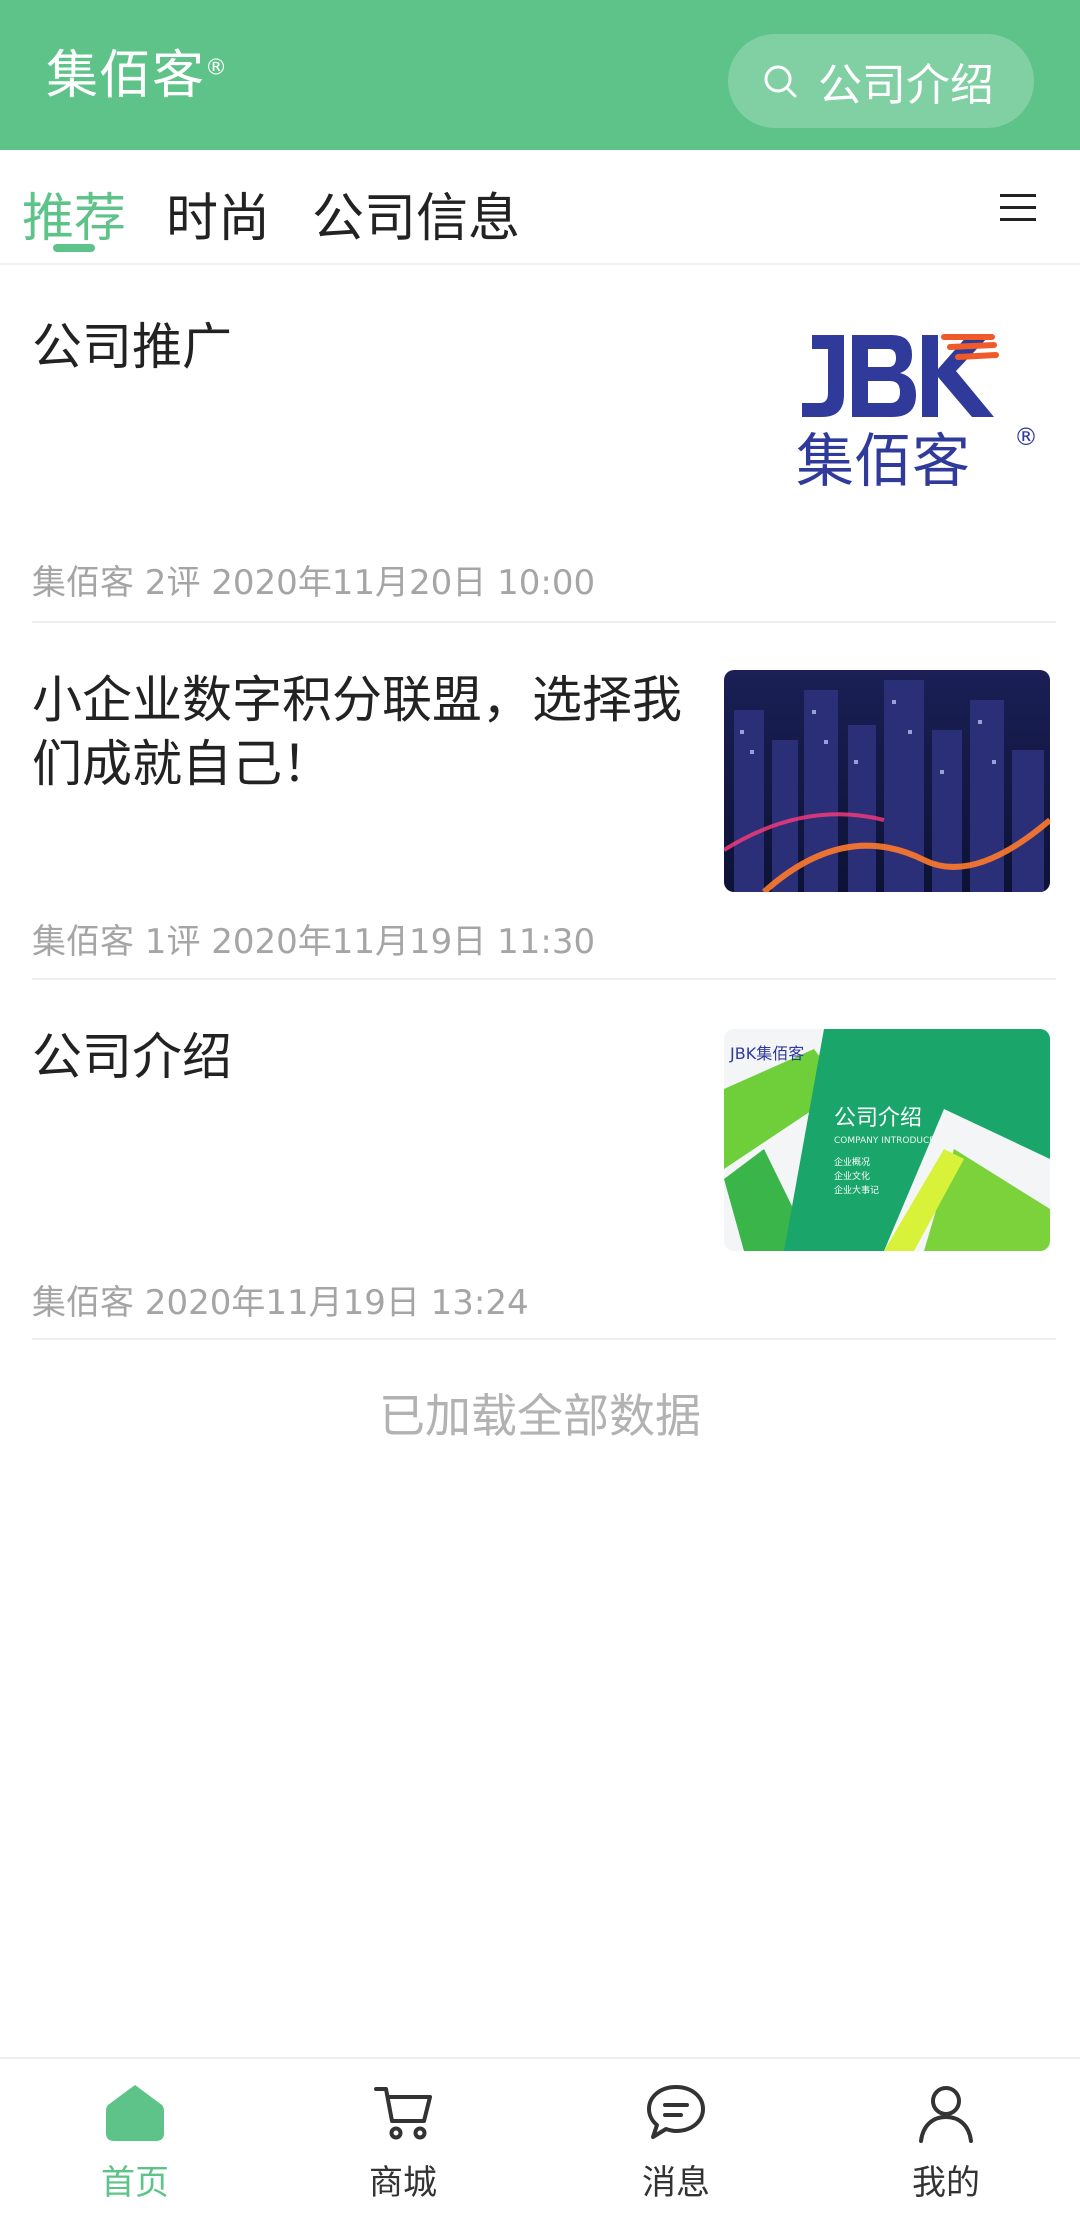 The image size is (1080, 2220). Describe the element at coordinates (540, 1416) in the screenshot. I see `end-of-list-text: 已加载全部数据` at that location.